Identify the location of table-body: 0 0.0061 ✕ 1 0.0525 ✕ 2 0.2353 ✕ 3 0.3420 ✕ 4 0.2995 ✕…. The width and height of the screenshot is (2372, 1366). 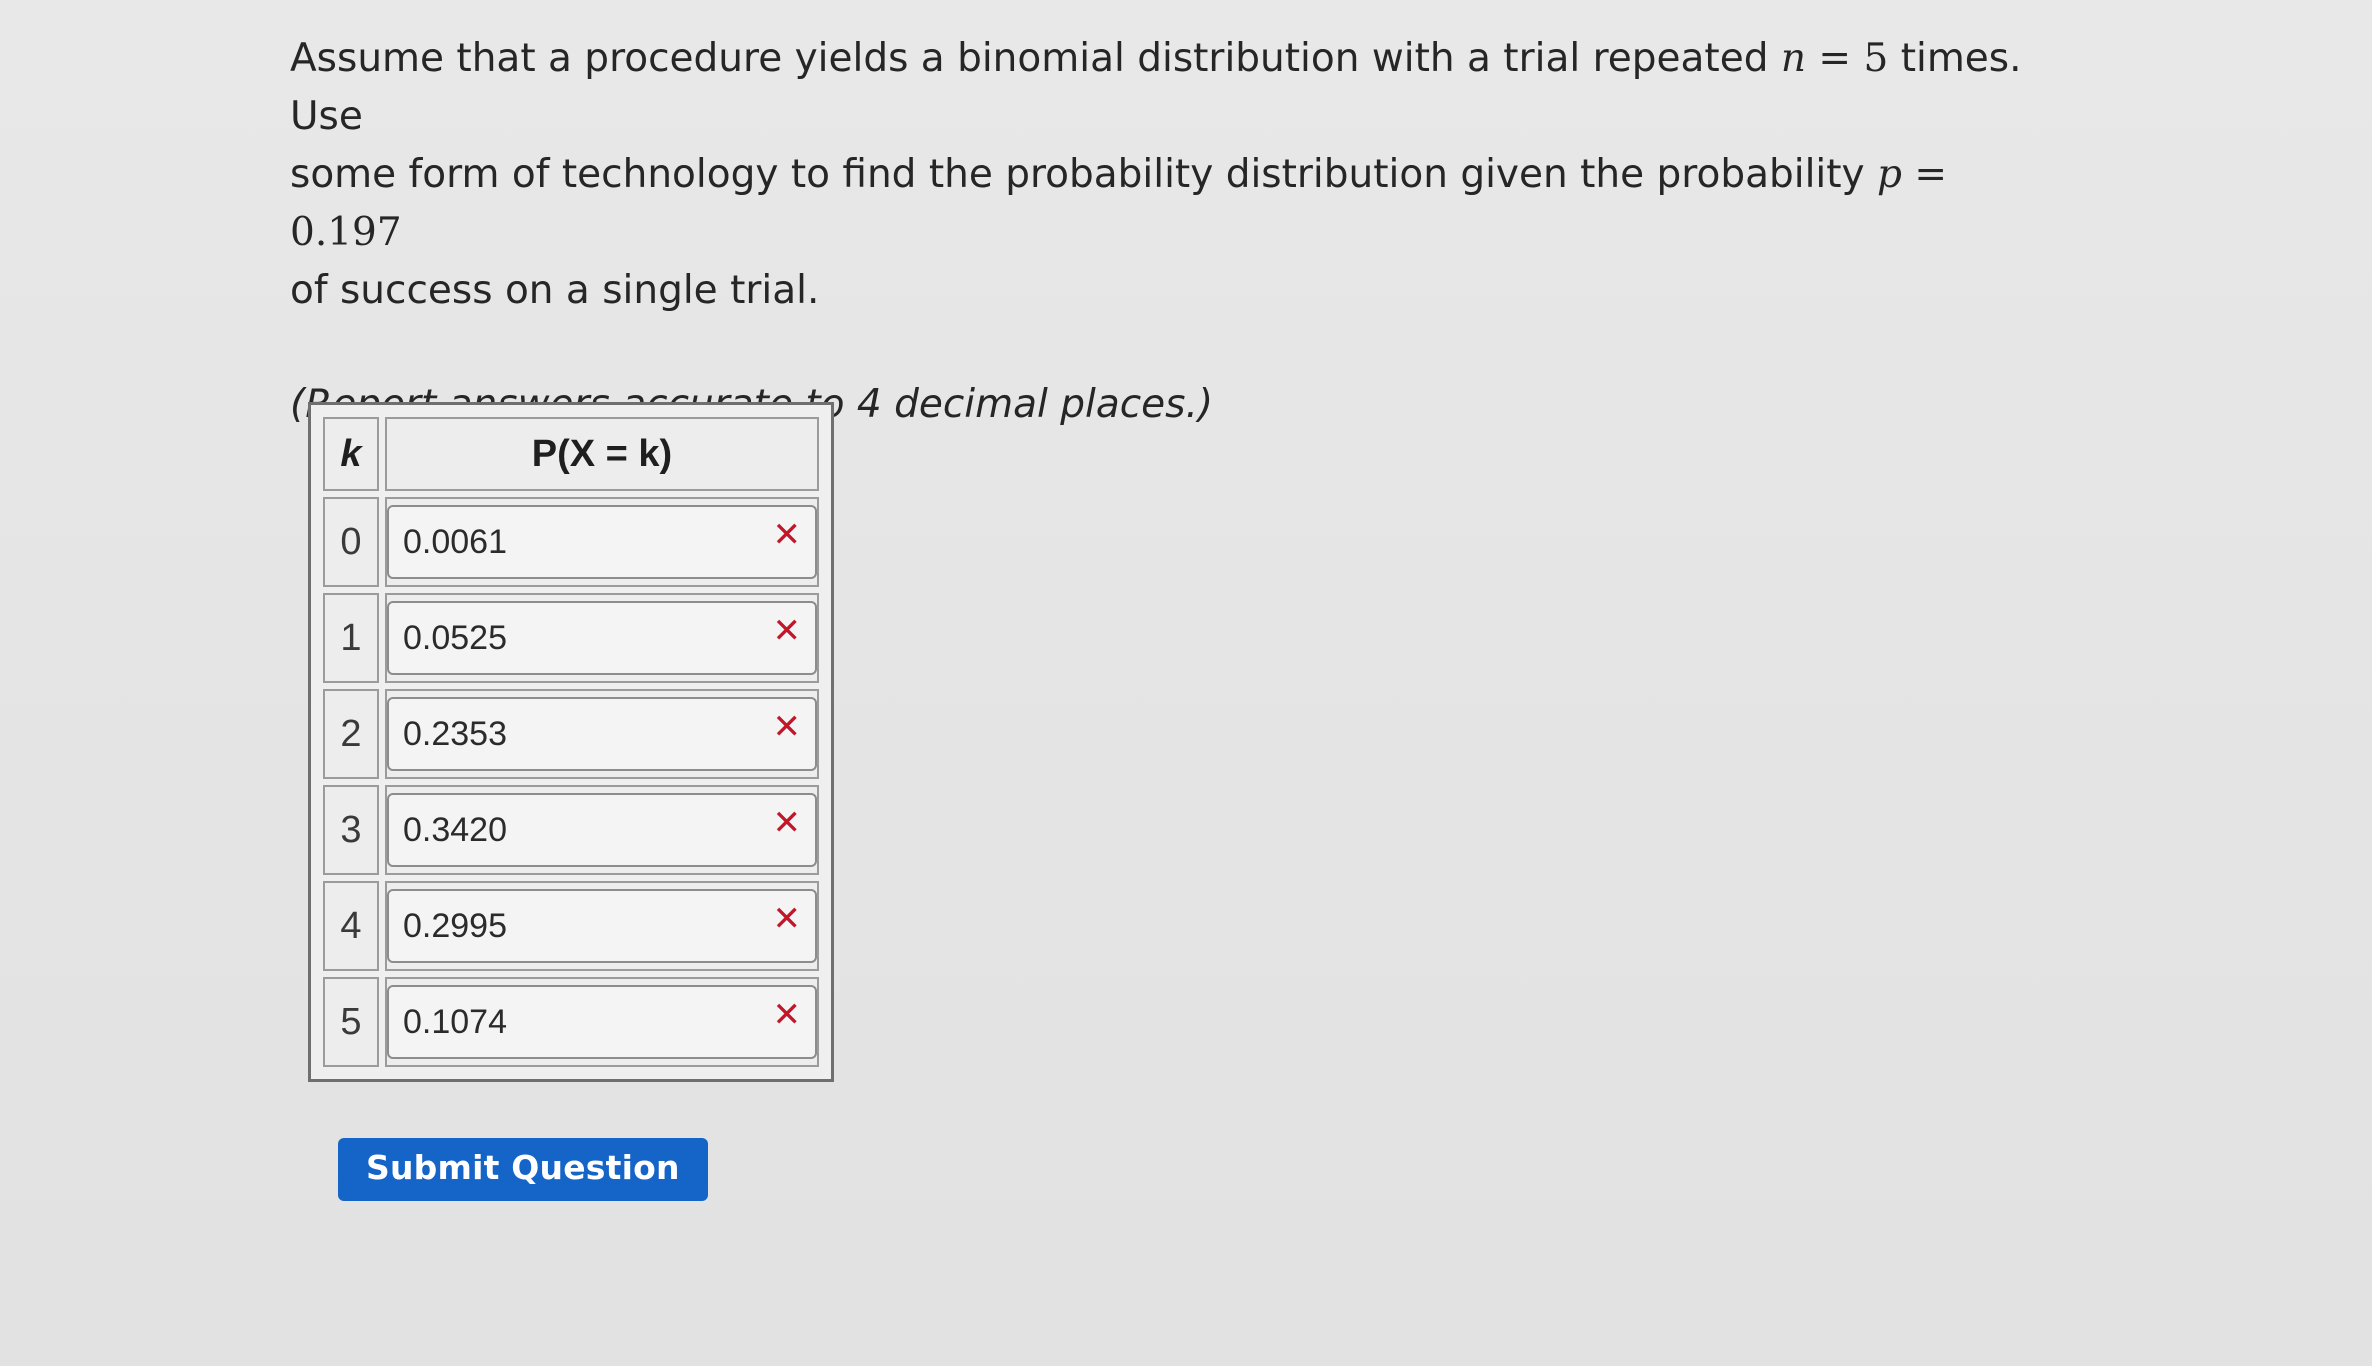
(571, 782).